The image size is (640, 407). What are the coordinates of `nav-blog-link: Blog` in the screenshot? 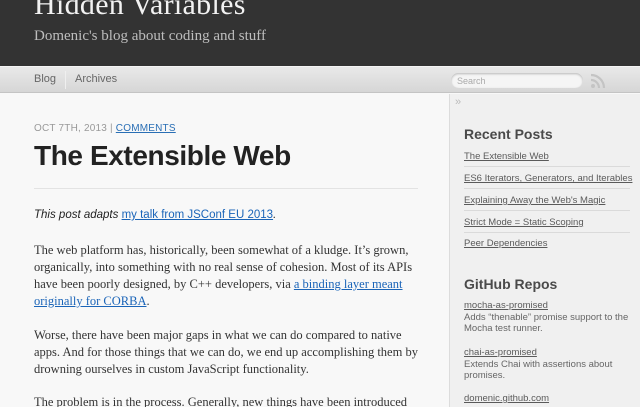 It's located at (45, 79).